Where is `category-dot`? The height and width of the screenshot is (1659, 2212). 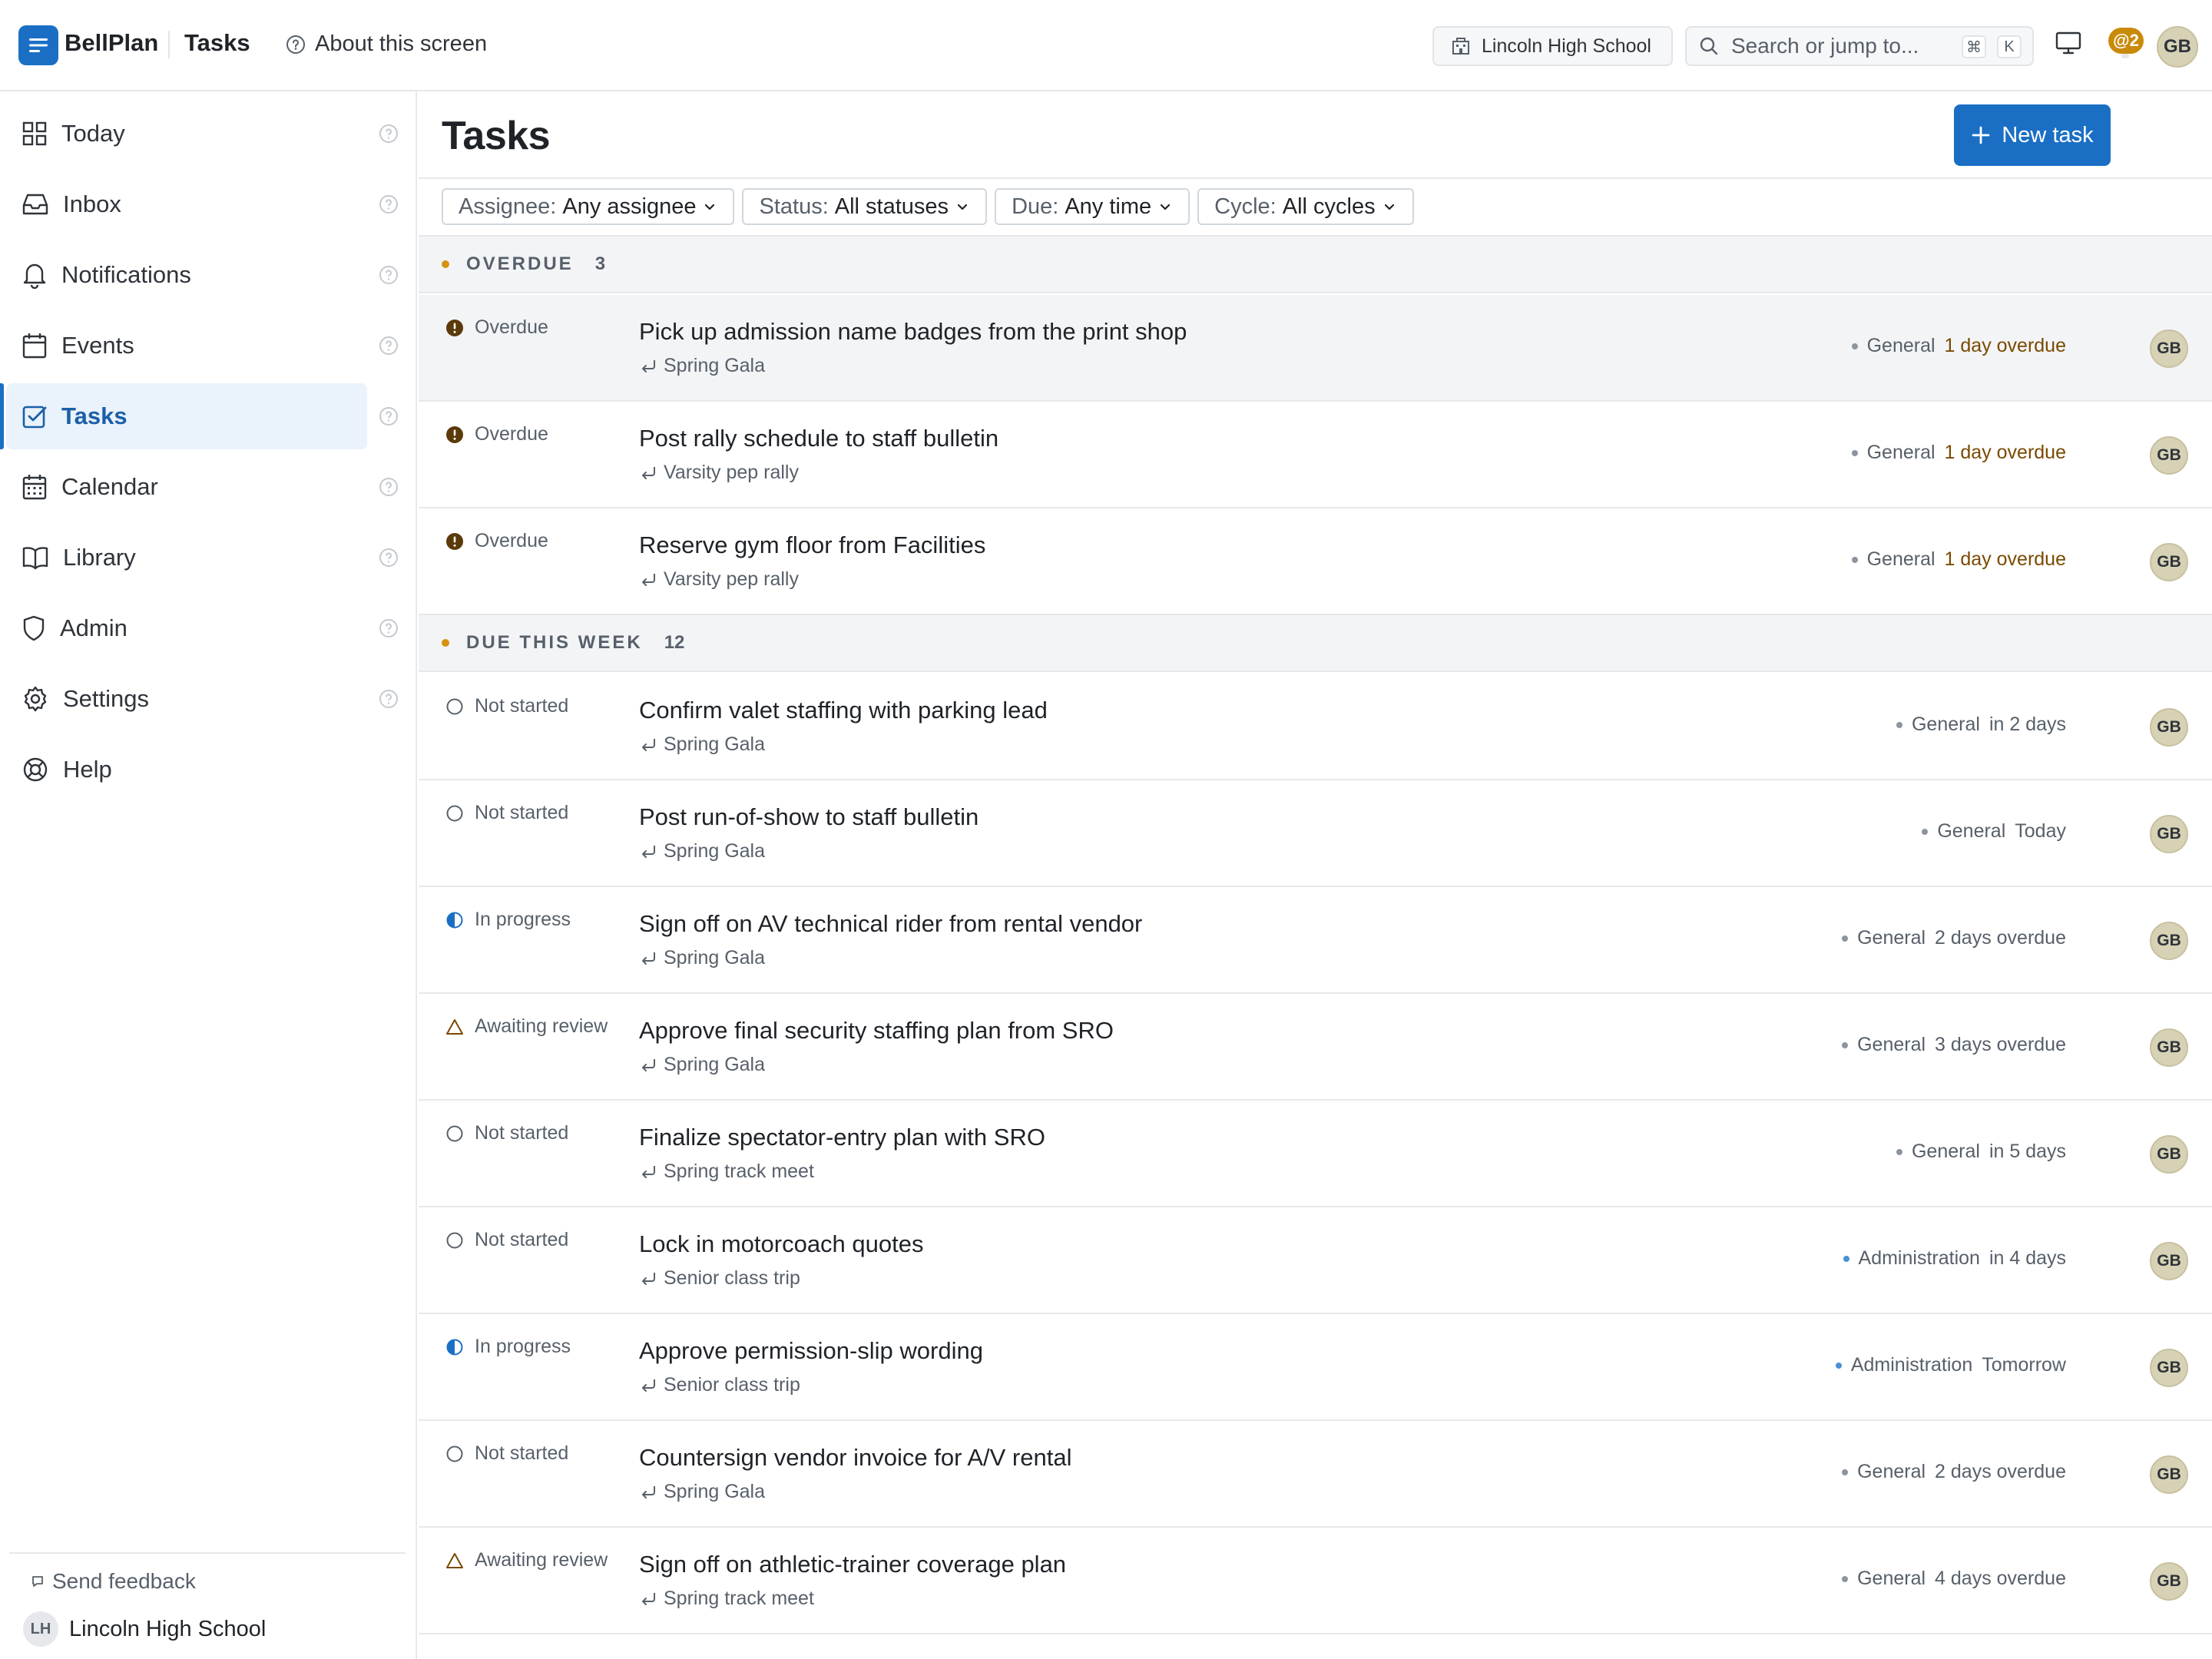
category-dot is located at coordinates (1899, 725).